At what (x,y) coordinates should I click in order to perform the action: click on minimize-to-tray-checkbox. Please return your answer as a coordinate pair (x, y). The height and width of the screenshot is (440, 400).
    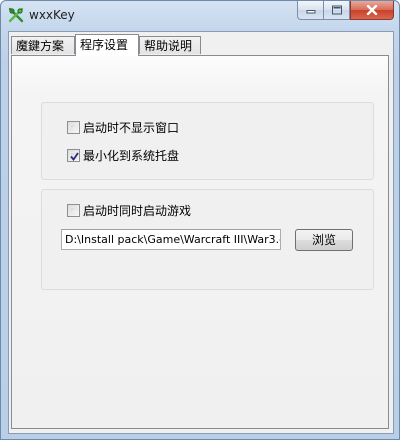
    Looking at the image, I should click on (73, 155).